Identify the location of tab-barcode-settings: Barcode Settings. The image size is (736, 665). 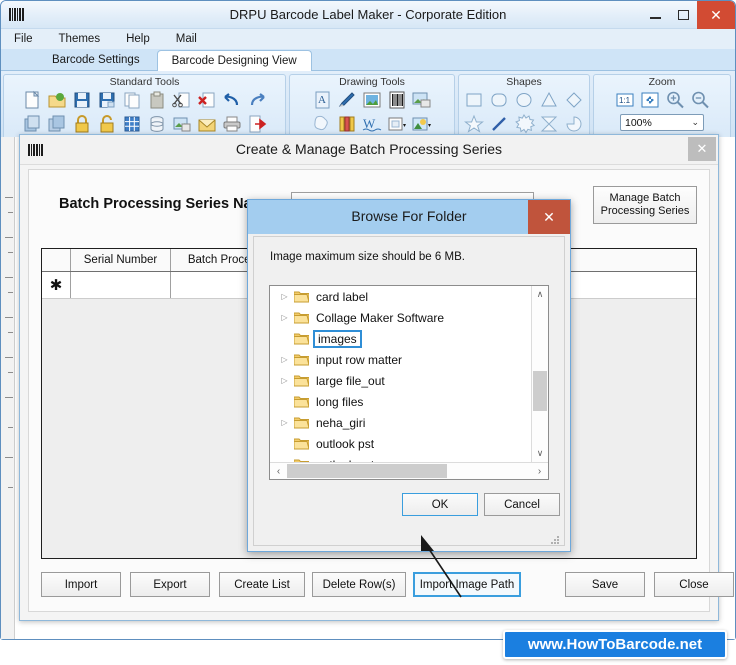
(96, 59).